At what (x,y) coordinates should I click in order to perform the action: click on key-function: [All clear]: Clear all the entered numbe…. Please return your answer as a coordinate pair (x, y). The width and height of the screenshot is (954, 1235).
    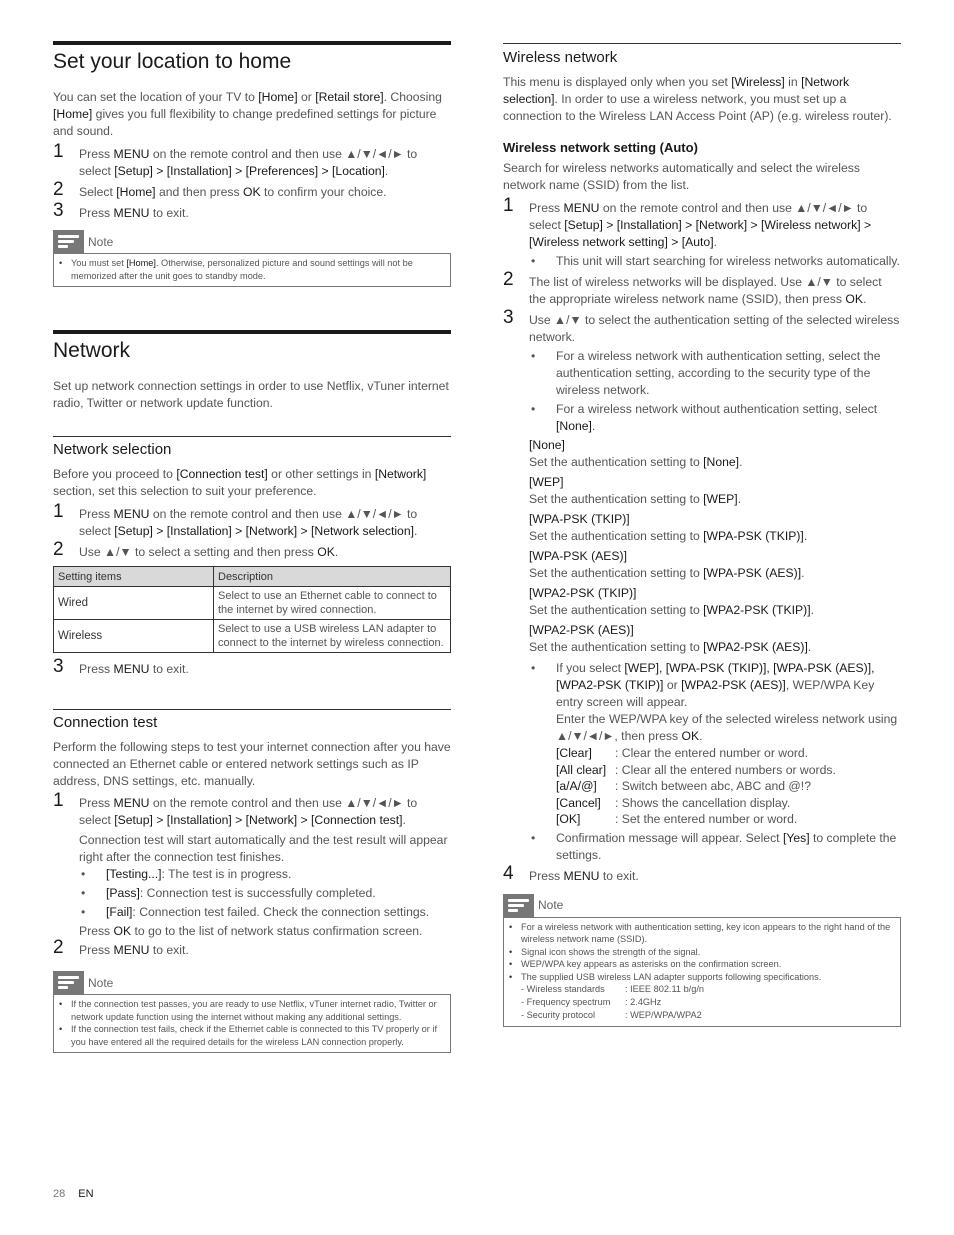
    Looking at the image, I should click on (696, 769).